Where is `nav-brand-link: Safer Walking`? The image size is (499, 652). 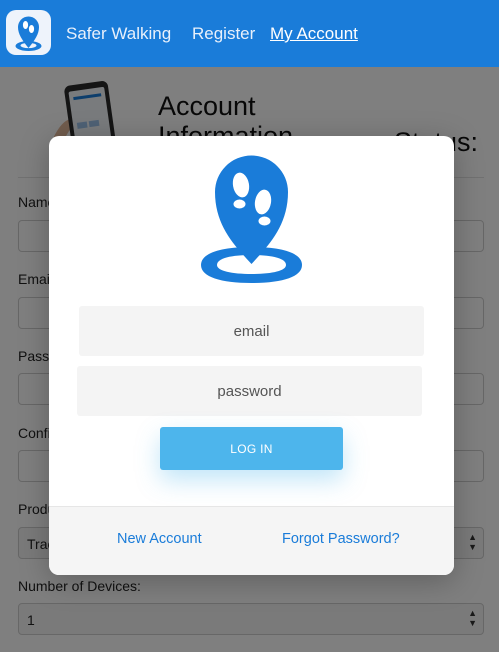 nav-brand-link: Safer Walking is located at coordinates (118, 34).